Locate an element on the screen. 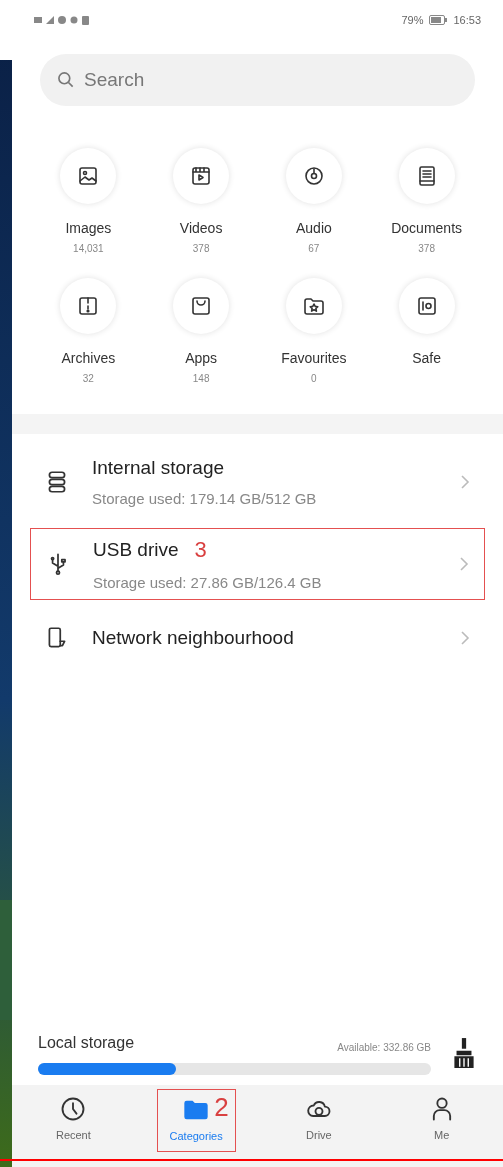 This screenshot has width=503, height=1167. category-label: Archives is located at coordinates (88, 358).